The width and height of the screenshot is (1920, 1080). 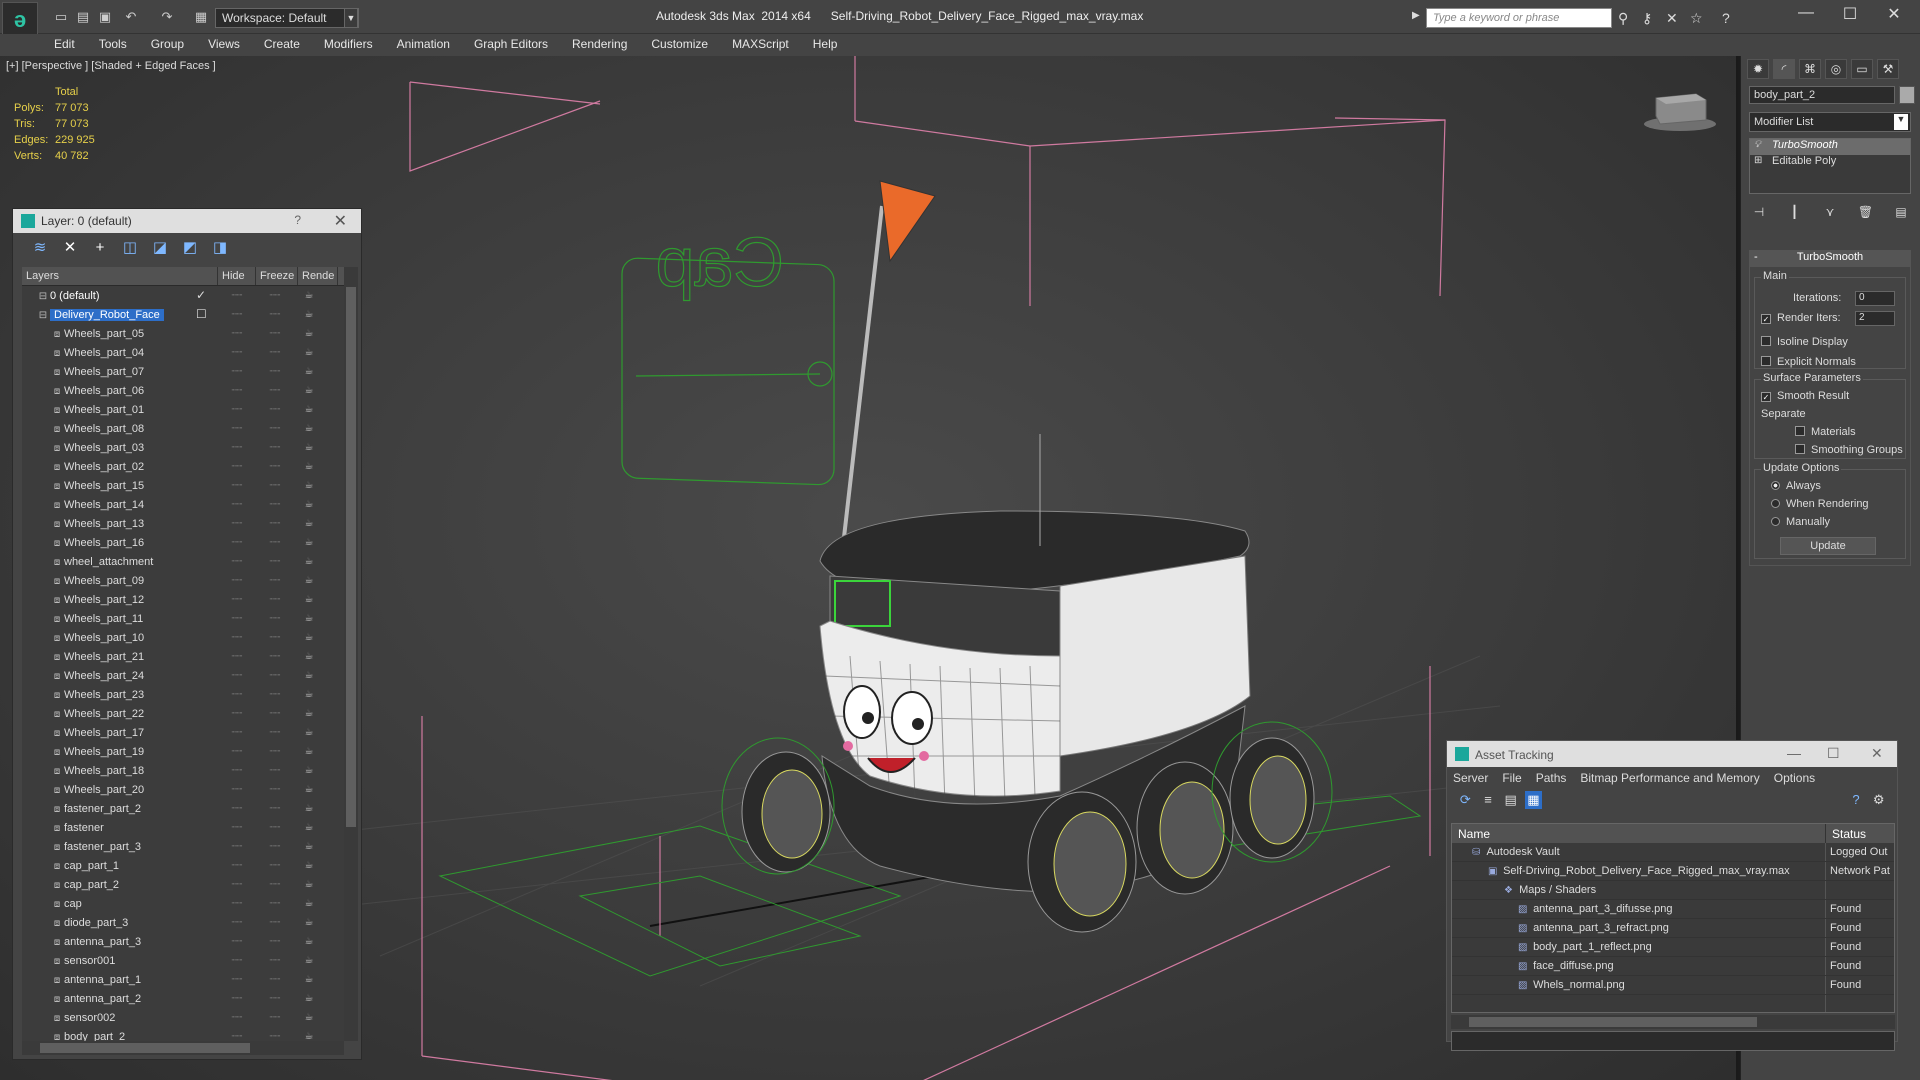 I want to click on smoothing-groups-checkbox, so click(x=1800, y=449).